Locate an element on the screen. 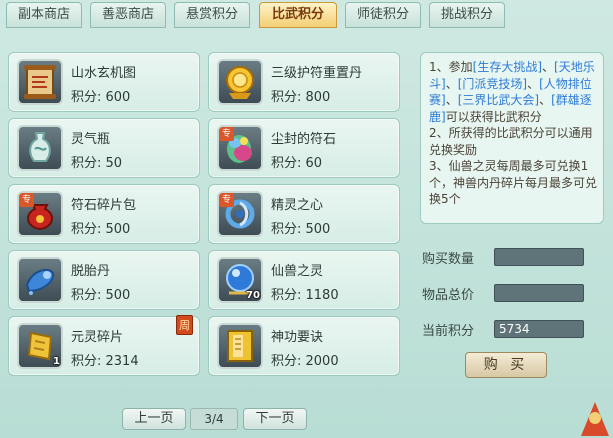 The width and height of the screenshot is (613, 438). item-name: 山水玄机图 is located at coordinates (104, 73).